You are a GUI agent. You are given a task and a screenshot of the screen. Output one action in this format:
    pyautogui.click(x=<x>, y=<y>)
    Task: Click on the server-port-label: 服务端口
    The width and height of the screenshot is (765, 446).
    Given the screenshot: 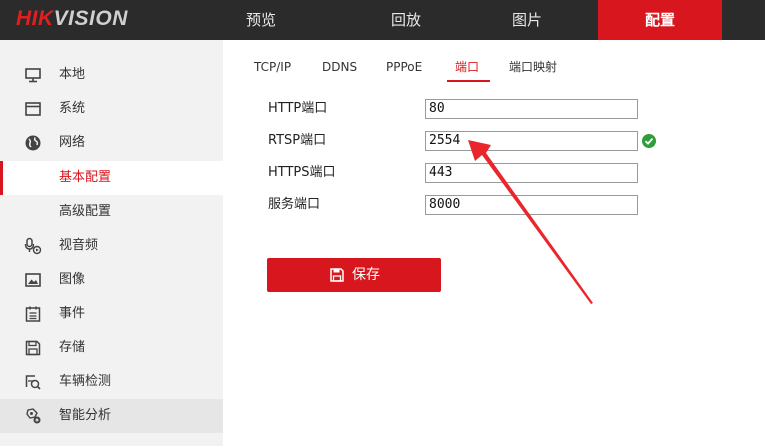 What is the action you would take?
    pyautogui.click(x=294, y=204)
    